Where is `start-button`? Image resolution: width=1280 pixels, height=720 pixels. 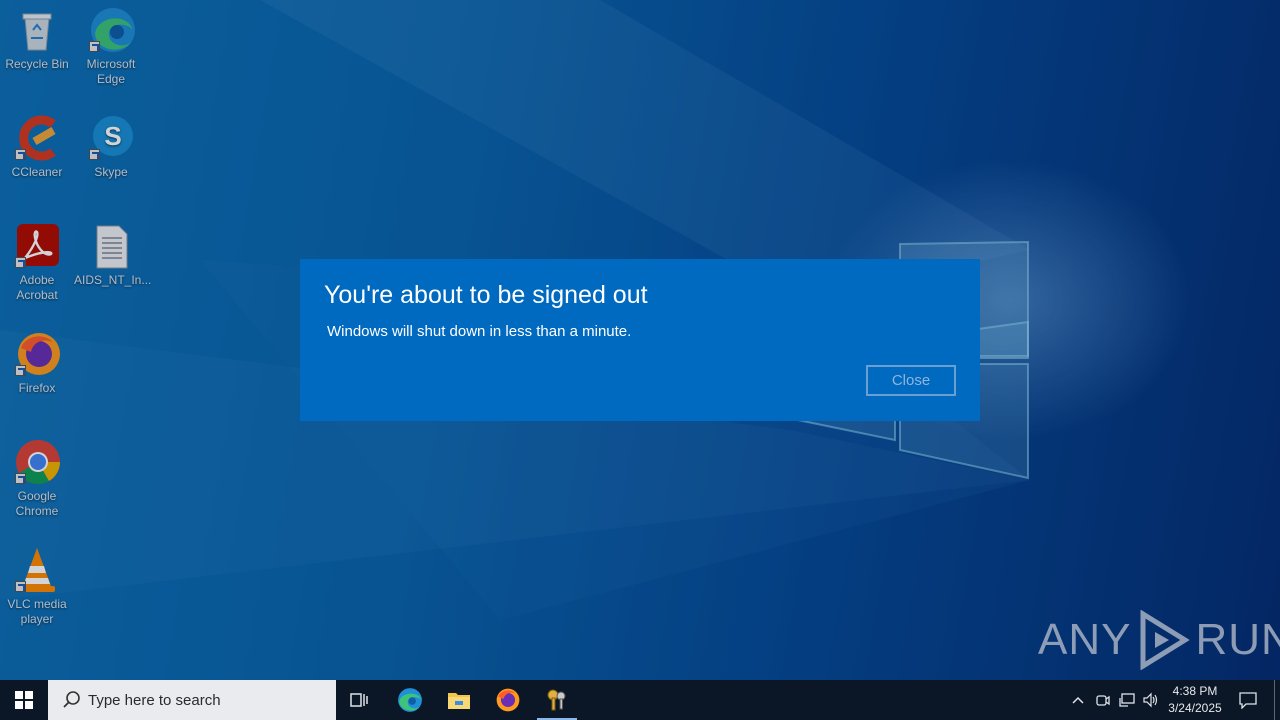
start-button is located at coordinates (24, 700).